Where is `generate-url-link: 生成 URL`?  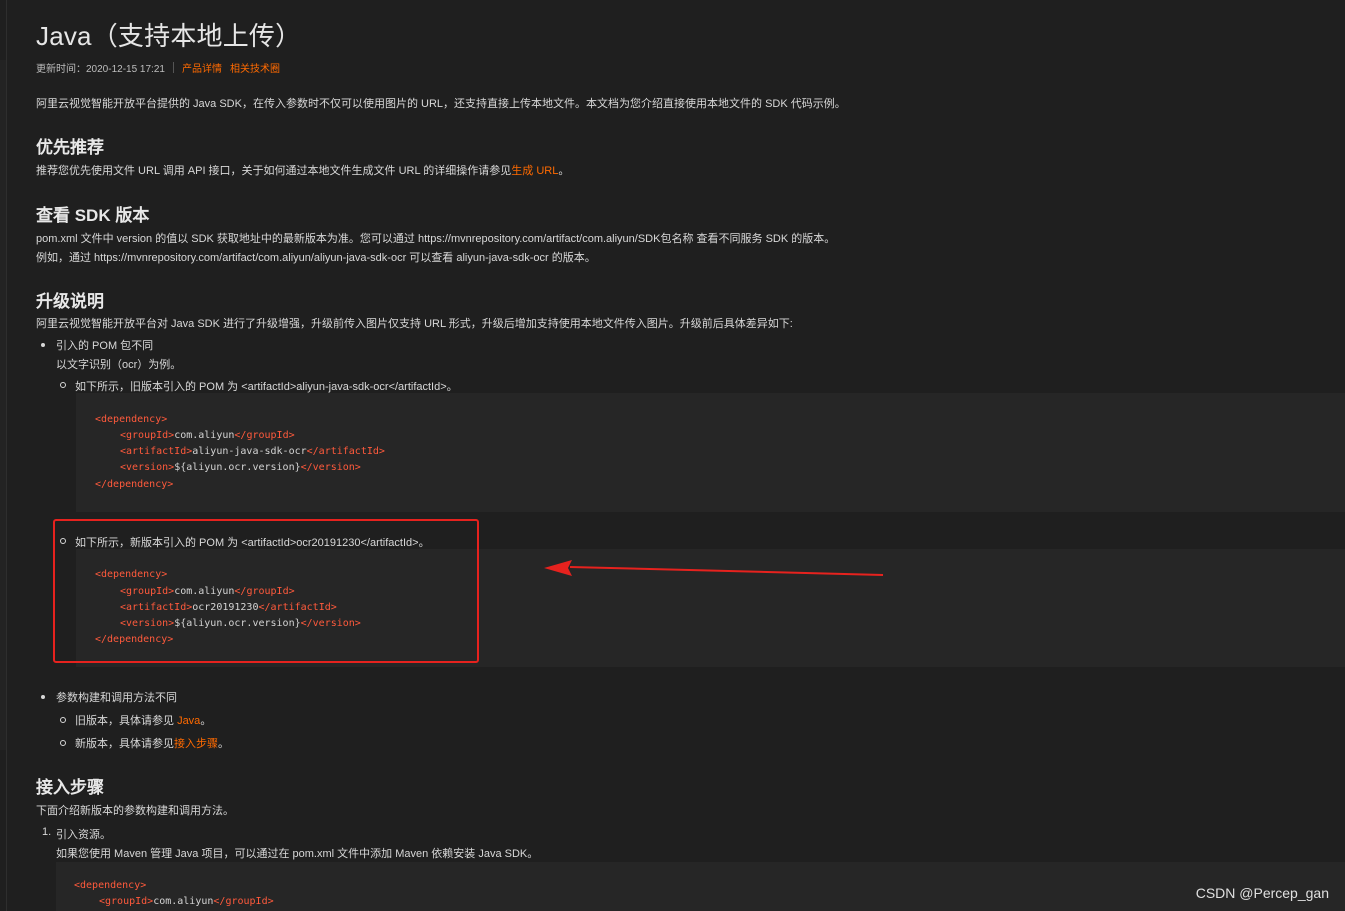 generate-url-link: 生成 URL is located at coordinates (534, 171).